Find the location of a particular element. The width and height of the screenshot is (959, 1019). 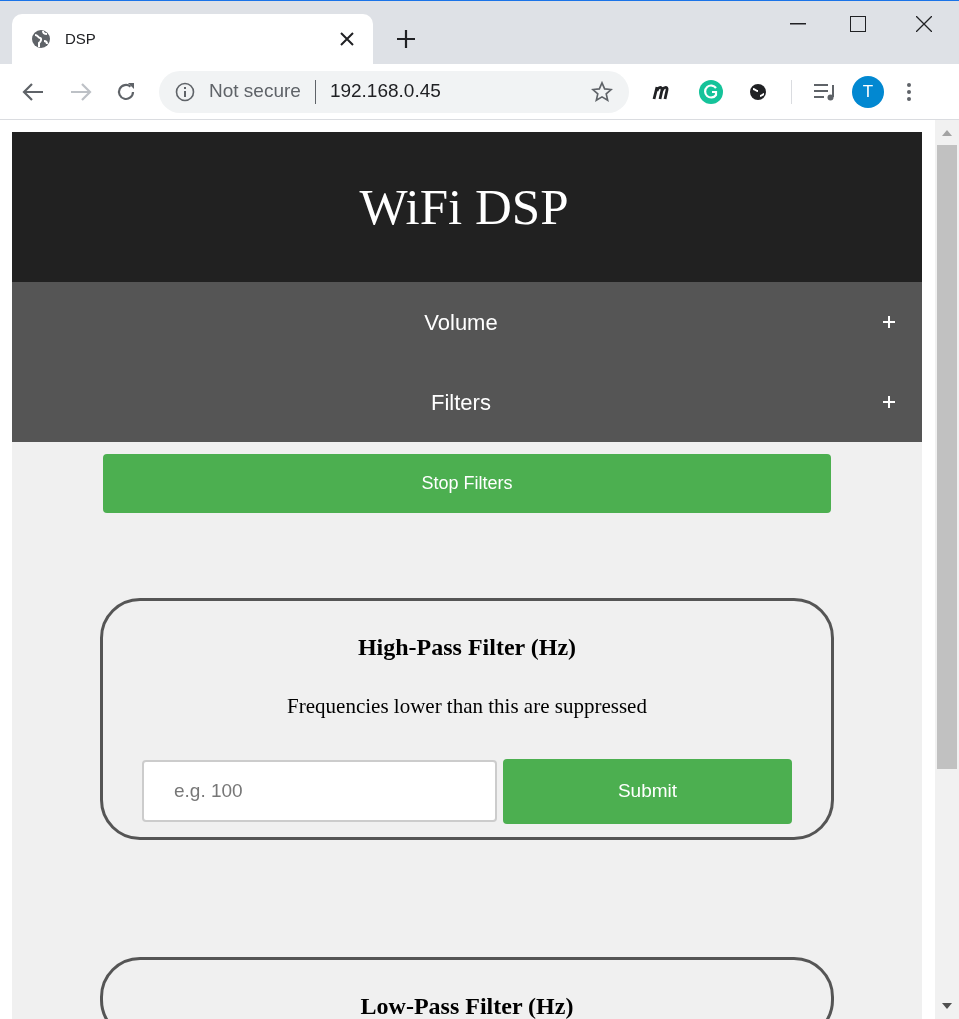

page-title: WiFi DSP is located at coordinates (464, 207).